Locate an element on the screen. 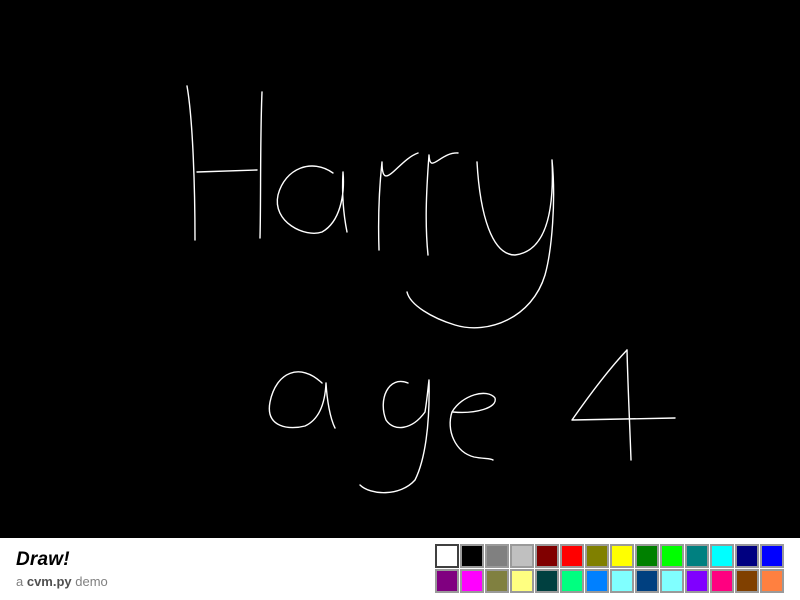 The width and height of the screenshot is (800, 600). stroke-a2 is located at coordinates (302, 400).